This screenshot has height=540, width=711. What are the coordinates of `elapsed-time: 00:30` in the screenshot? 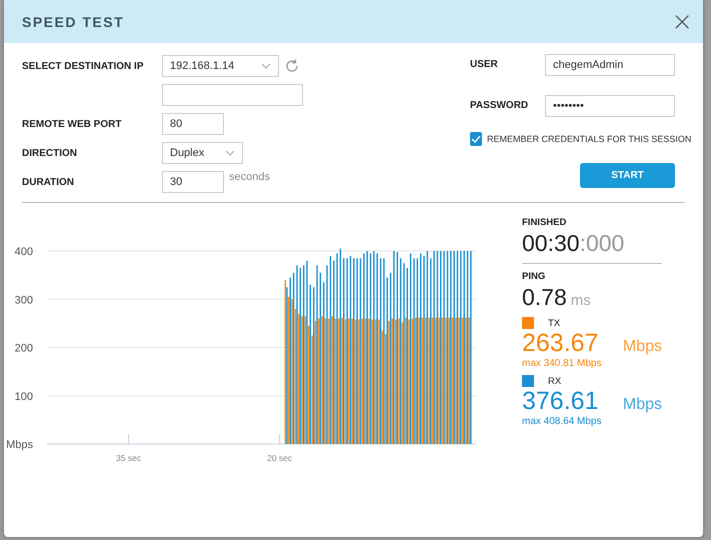 It's located at (551, 243).